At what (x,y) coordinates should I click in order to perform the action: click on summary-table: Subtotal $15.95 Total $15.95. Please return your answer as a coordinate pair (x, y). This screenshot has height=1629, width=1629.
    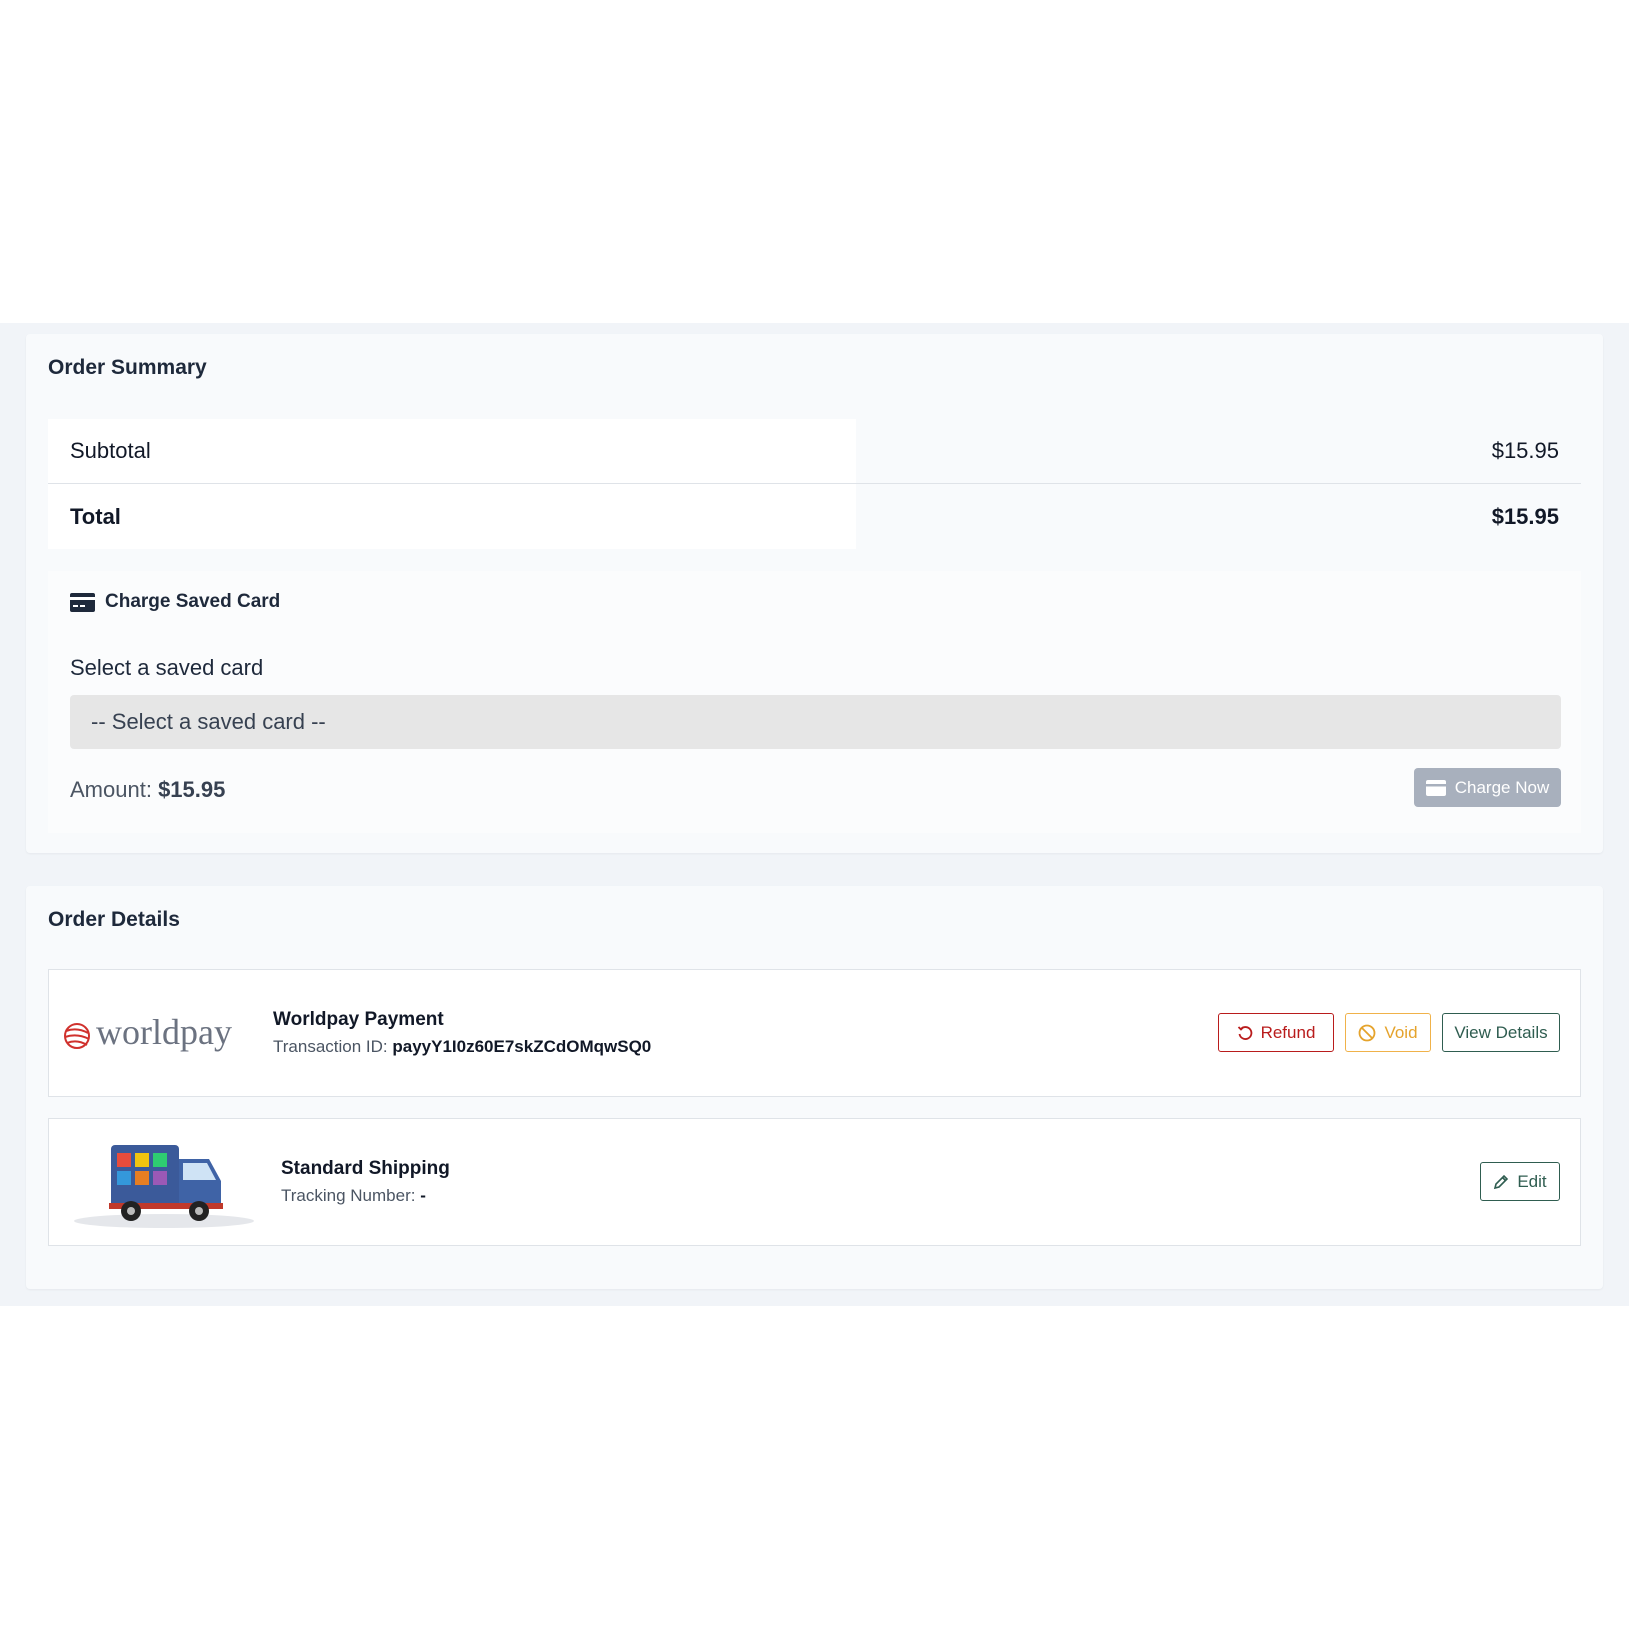
    Looking at the image, I should click on (814, 484).